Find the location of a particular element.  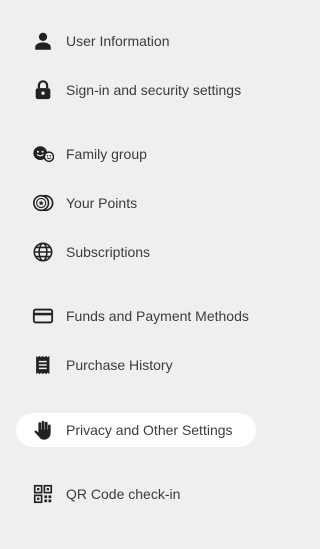

menu-item-user-information: User Information is located at coordinates (136, 41).